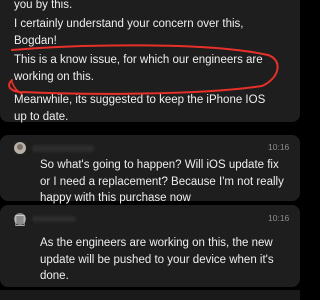  What do you see at coordinates (35, 41) in the screenshot?
I see `support-message-line: Bogdan!` at bounding box center [35, 41].